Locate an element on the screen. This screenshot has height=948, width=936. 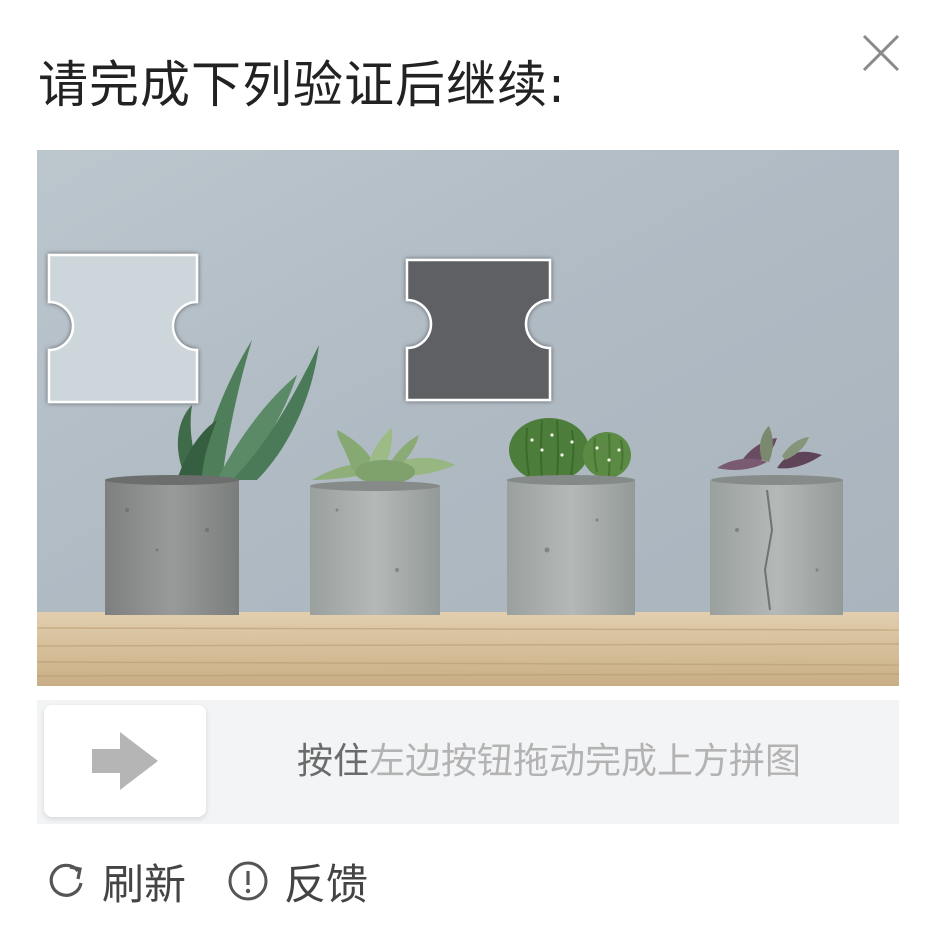
refresh-icon is located at coordinates (66, 880).